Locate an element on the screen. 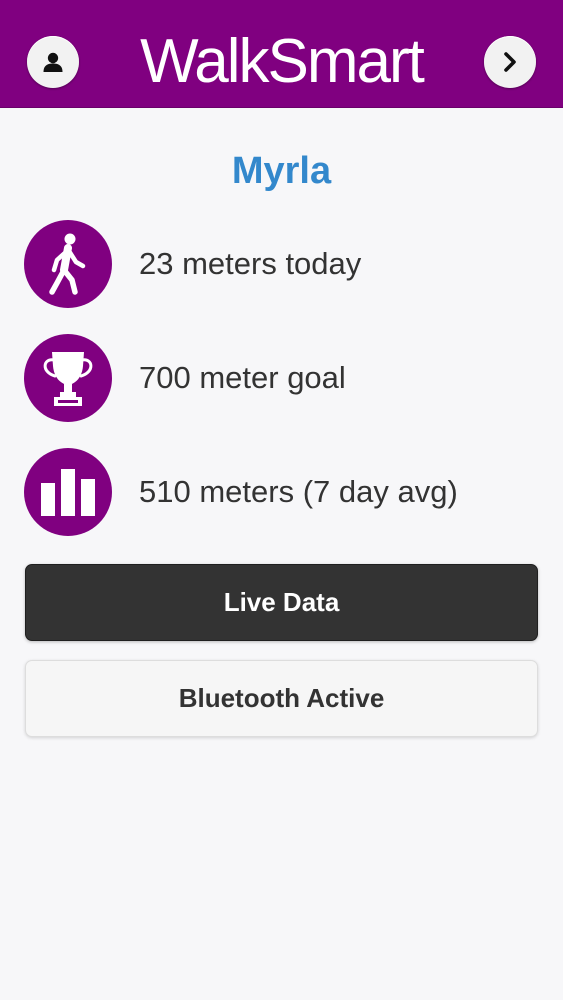  walking-person-icon is located at coordinates (67, 264).